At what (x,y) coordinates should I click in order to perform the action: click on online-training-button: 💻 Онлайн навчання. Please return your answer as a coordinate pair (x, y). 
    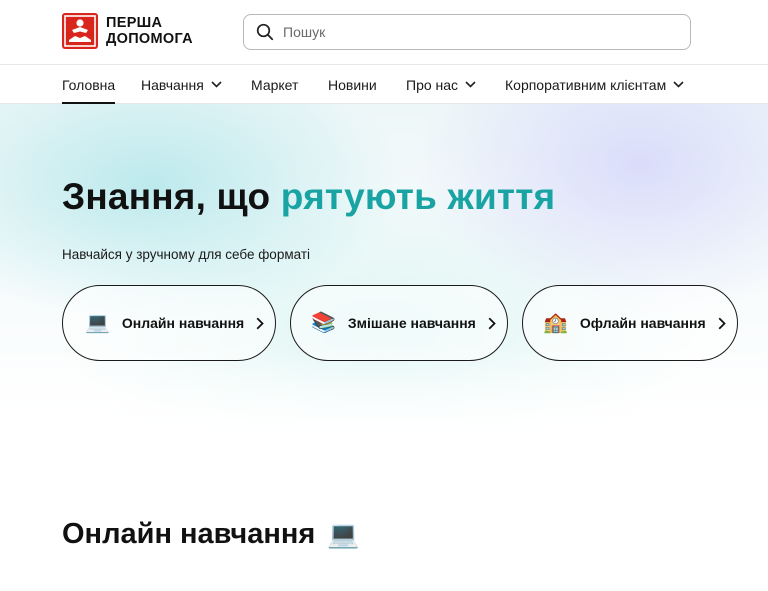
    Looking at the image, I should click on (169, 323).